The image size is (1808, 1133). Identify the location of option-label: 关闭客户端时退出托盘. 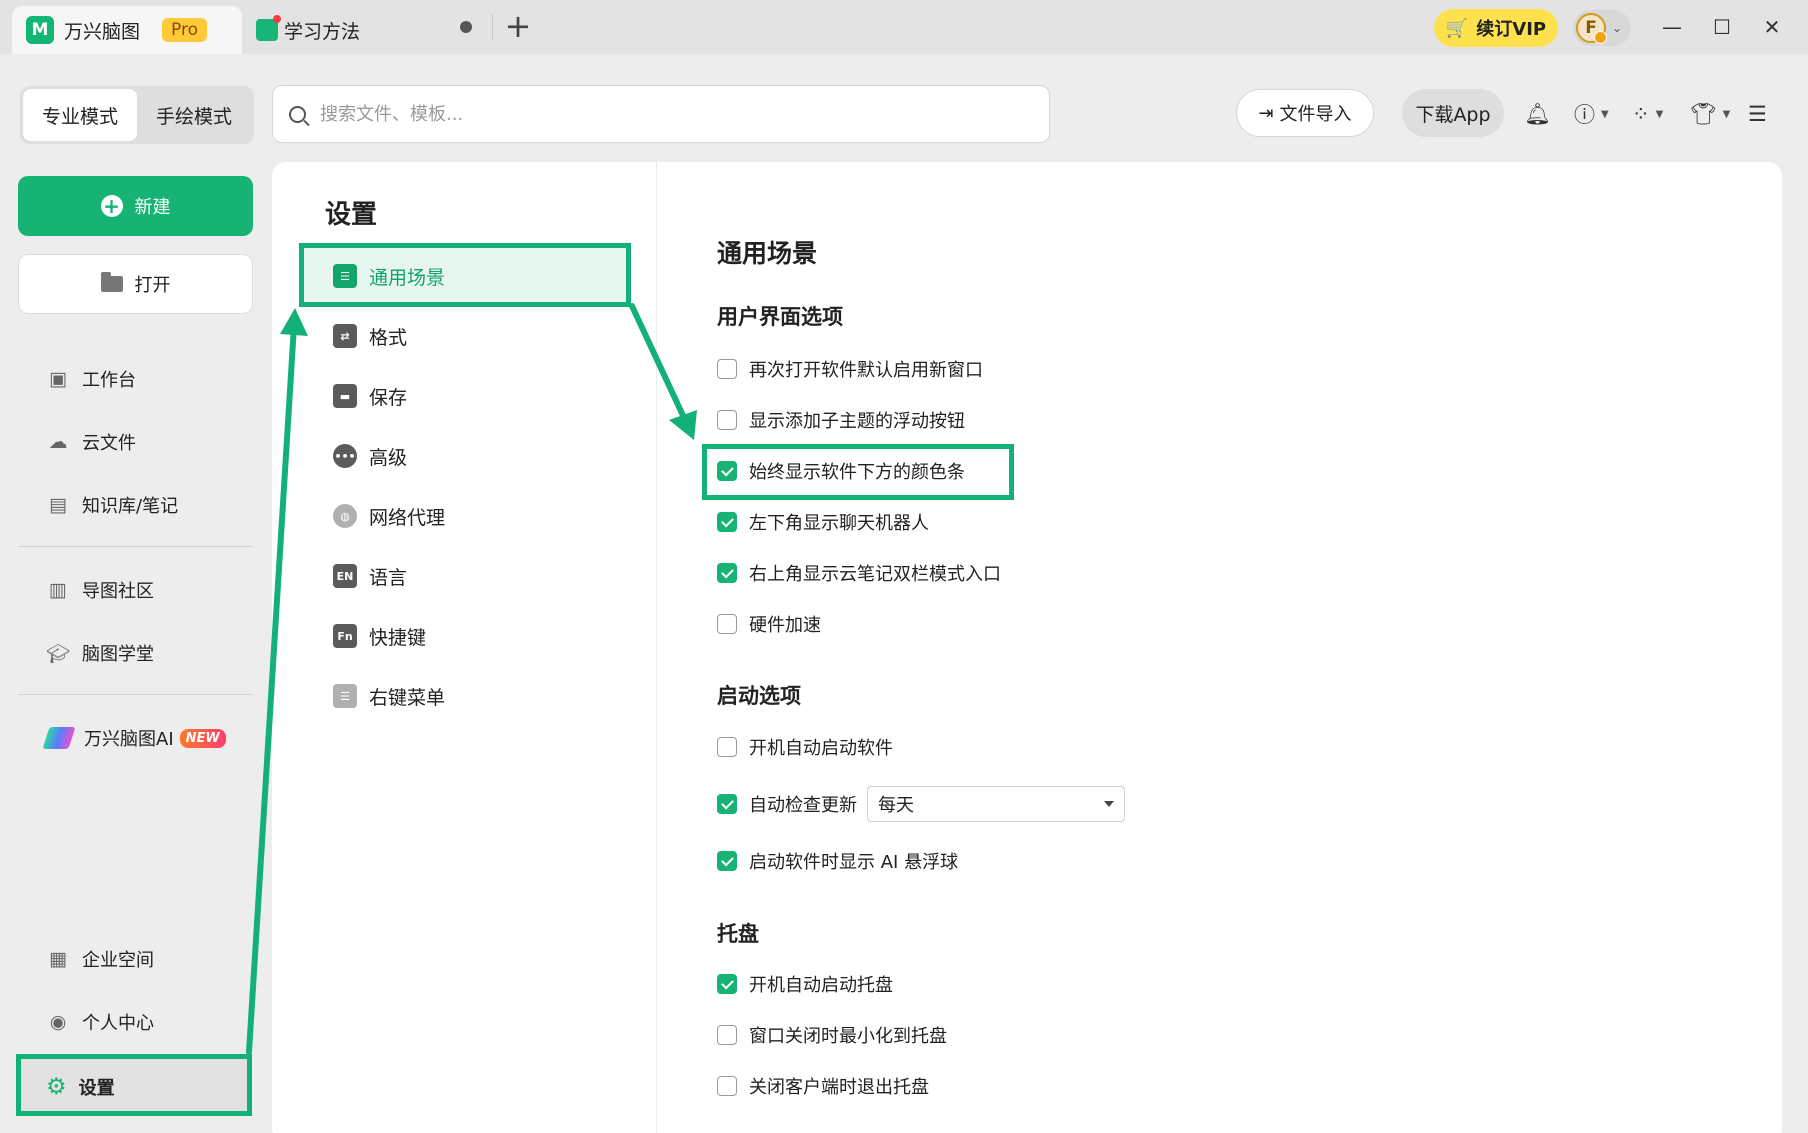
(839, 1087).